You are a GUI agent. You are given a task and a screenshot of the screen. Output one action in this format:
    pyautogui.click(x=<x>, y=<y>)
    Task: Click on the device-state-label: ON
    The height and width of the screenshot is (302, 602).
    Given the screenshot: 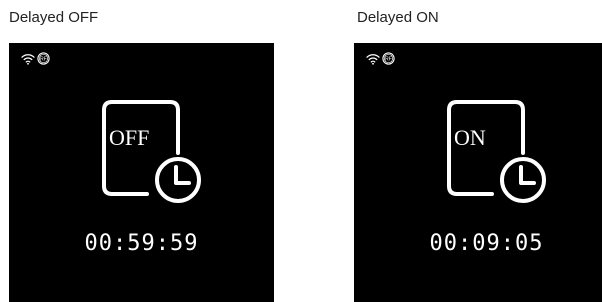 What is the action you would take?
    pyautogui.click(x=470, y=137)
    